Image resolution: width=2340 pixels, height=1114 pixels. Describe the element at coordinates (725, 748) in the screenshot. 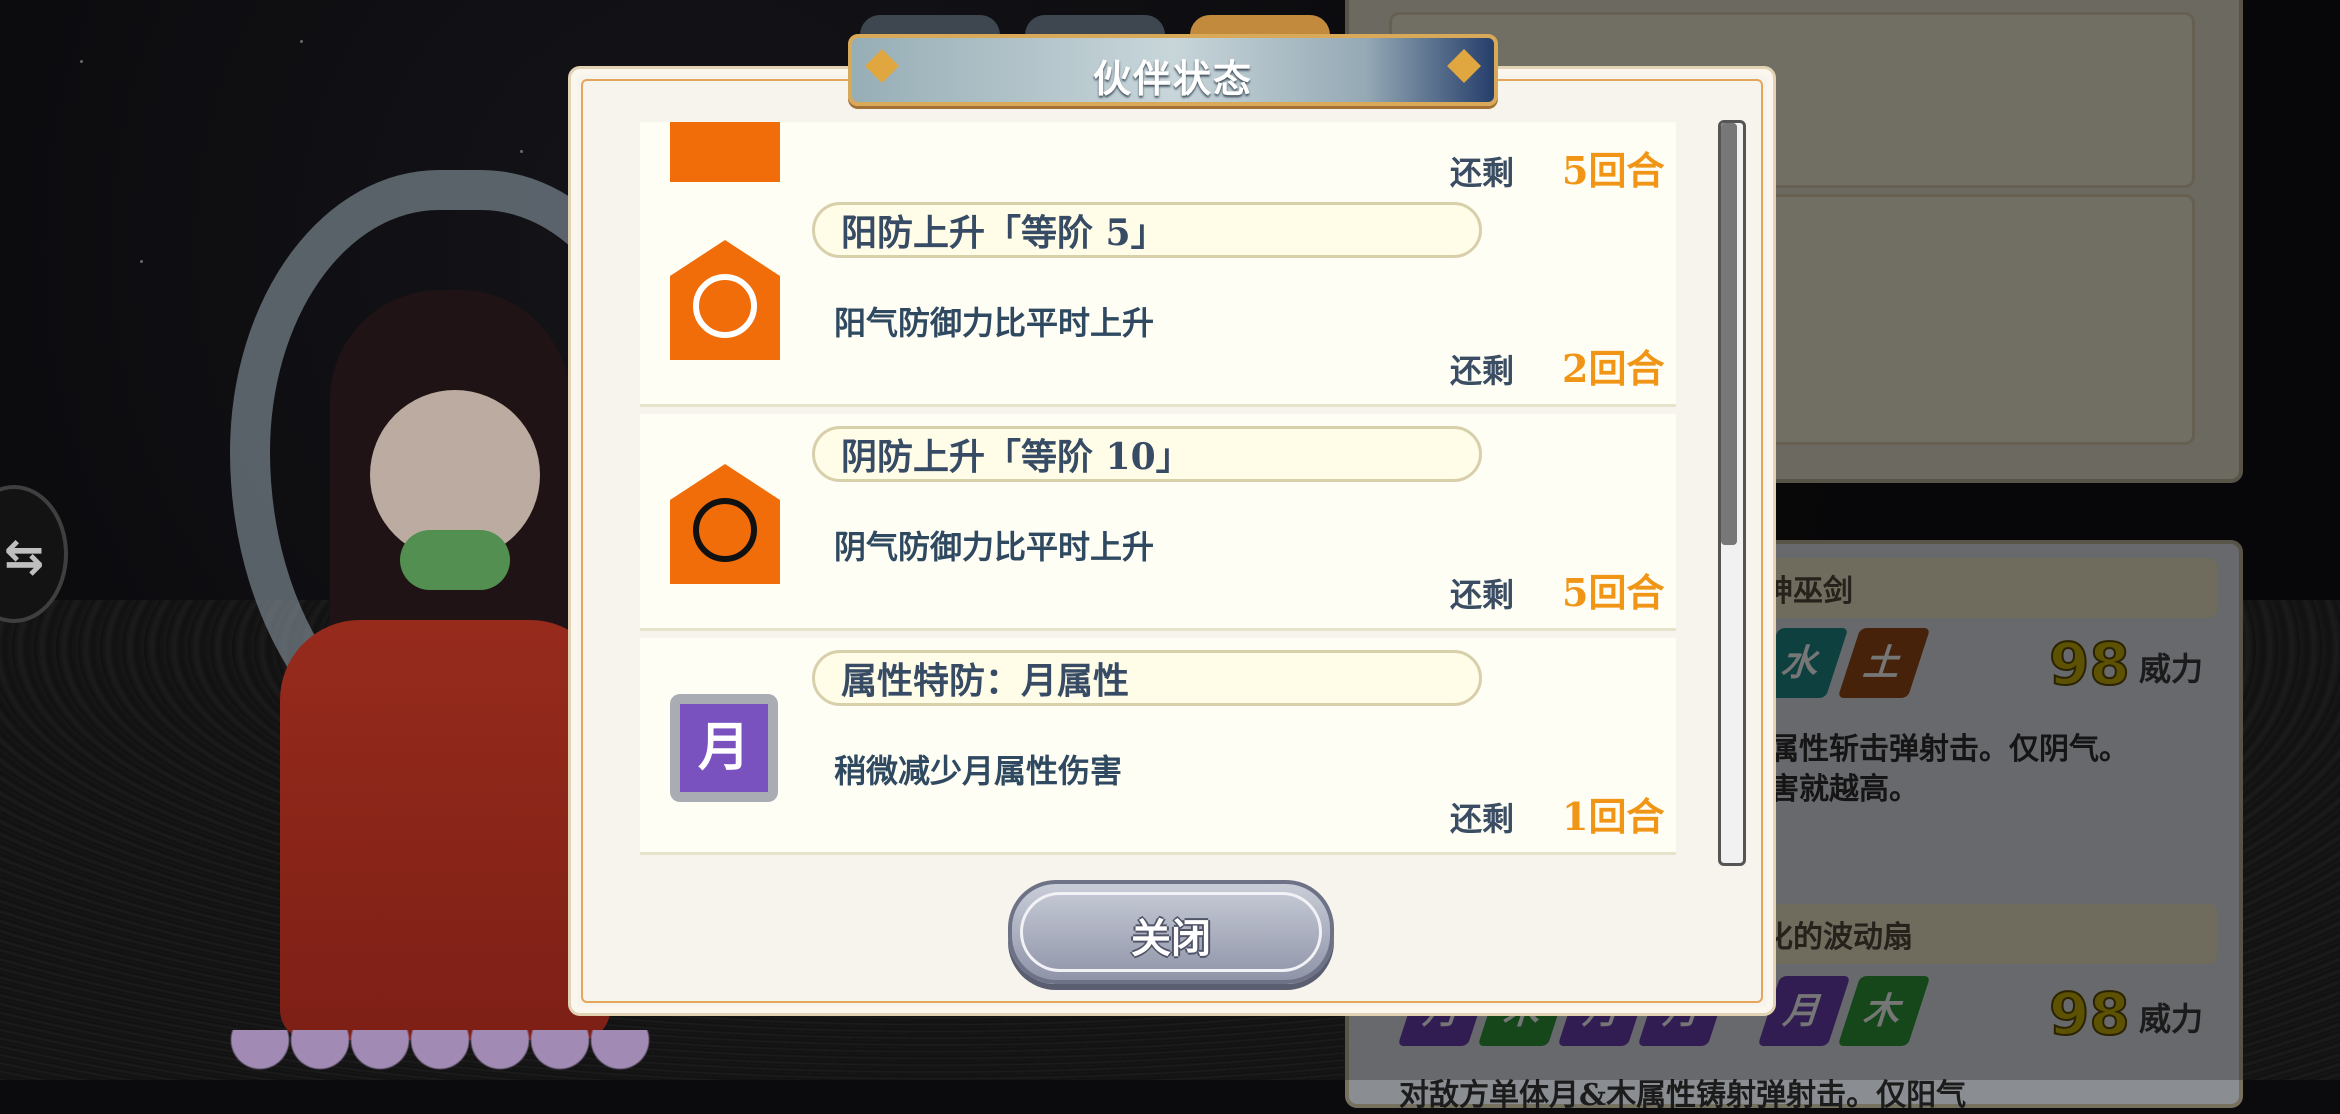

I see `moon-element-icon: 月` at that location.